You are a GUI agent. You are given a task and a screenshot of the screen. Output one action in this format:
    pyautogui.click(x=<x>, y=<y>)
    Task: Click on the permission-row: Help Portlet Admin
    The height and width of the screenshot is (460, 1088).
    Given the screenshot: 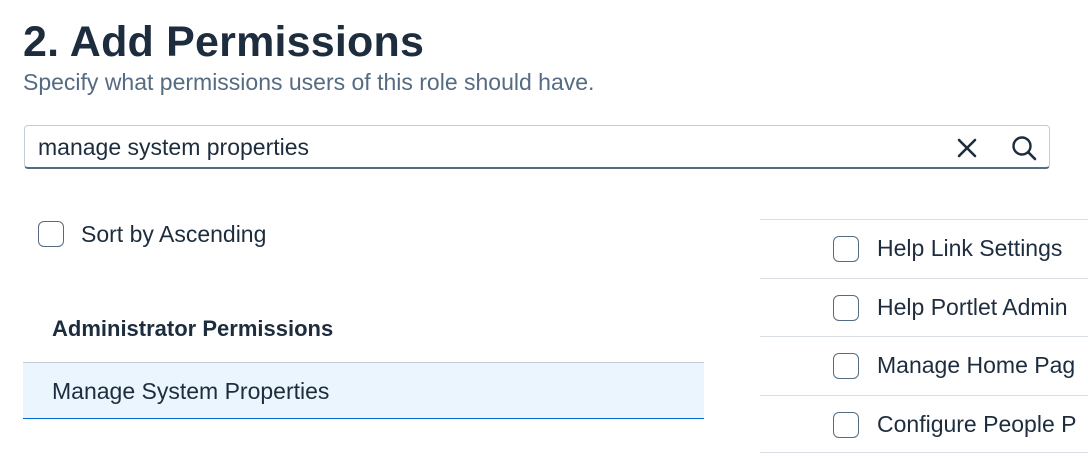 What is the action you would take?
    pyautogui.click(x=924, y=307)
    